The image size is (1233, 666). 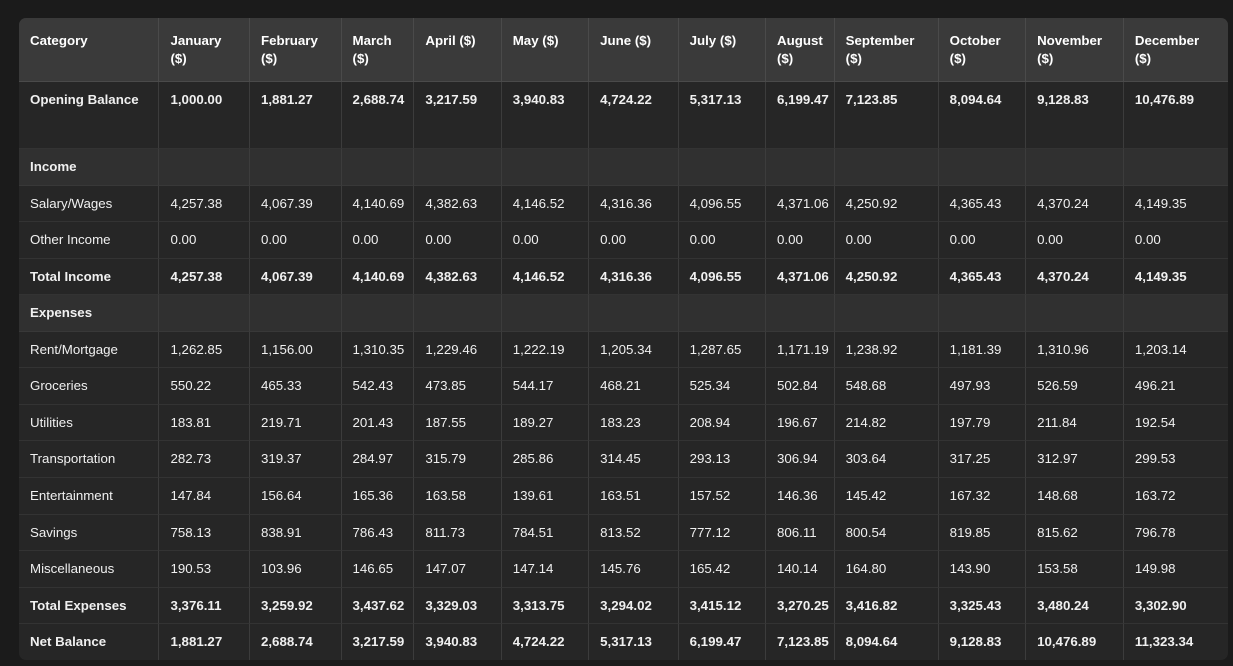 What do you see at coordinates (982, 569) in the screenshot?
I see `value-cell: 143.90` at bounding box center [982, 569].